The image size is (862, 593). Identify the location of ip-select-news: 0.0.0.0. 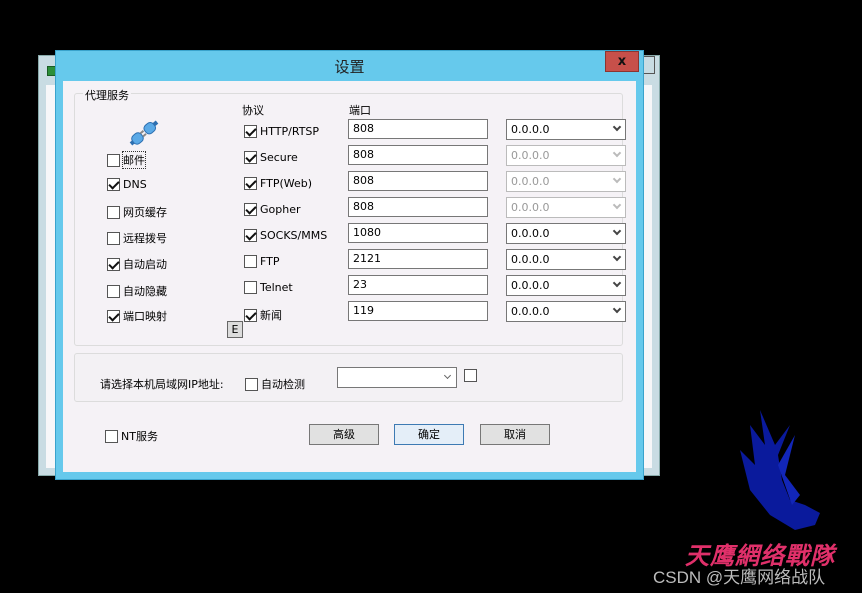
(566, 311).